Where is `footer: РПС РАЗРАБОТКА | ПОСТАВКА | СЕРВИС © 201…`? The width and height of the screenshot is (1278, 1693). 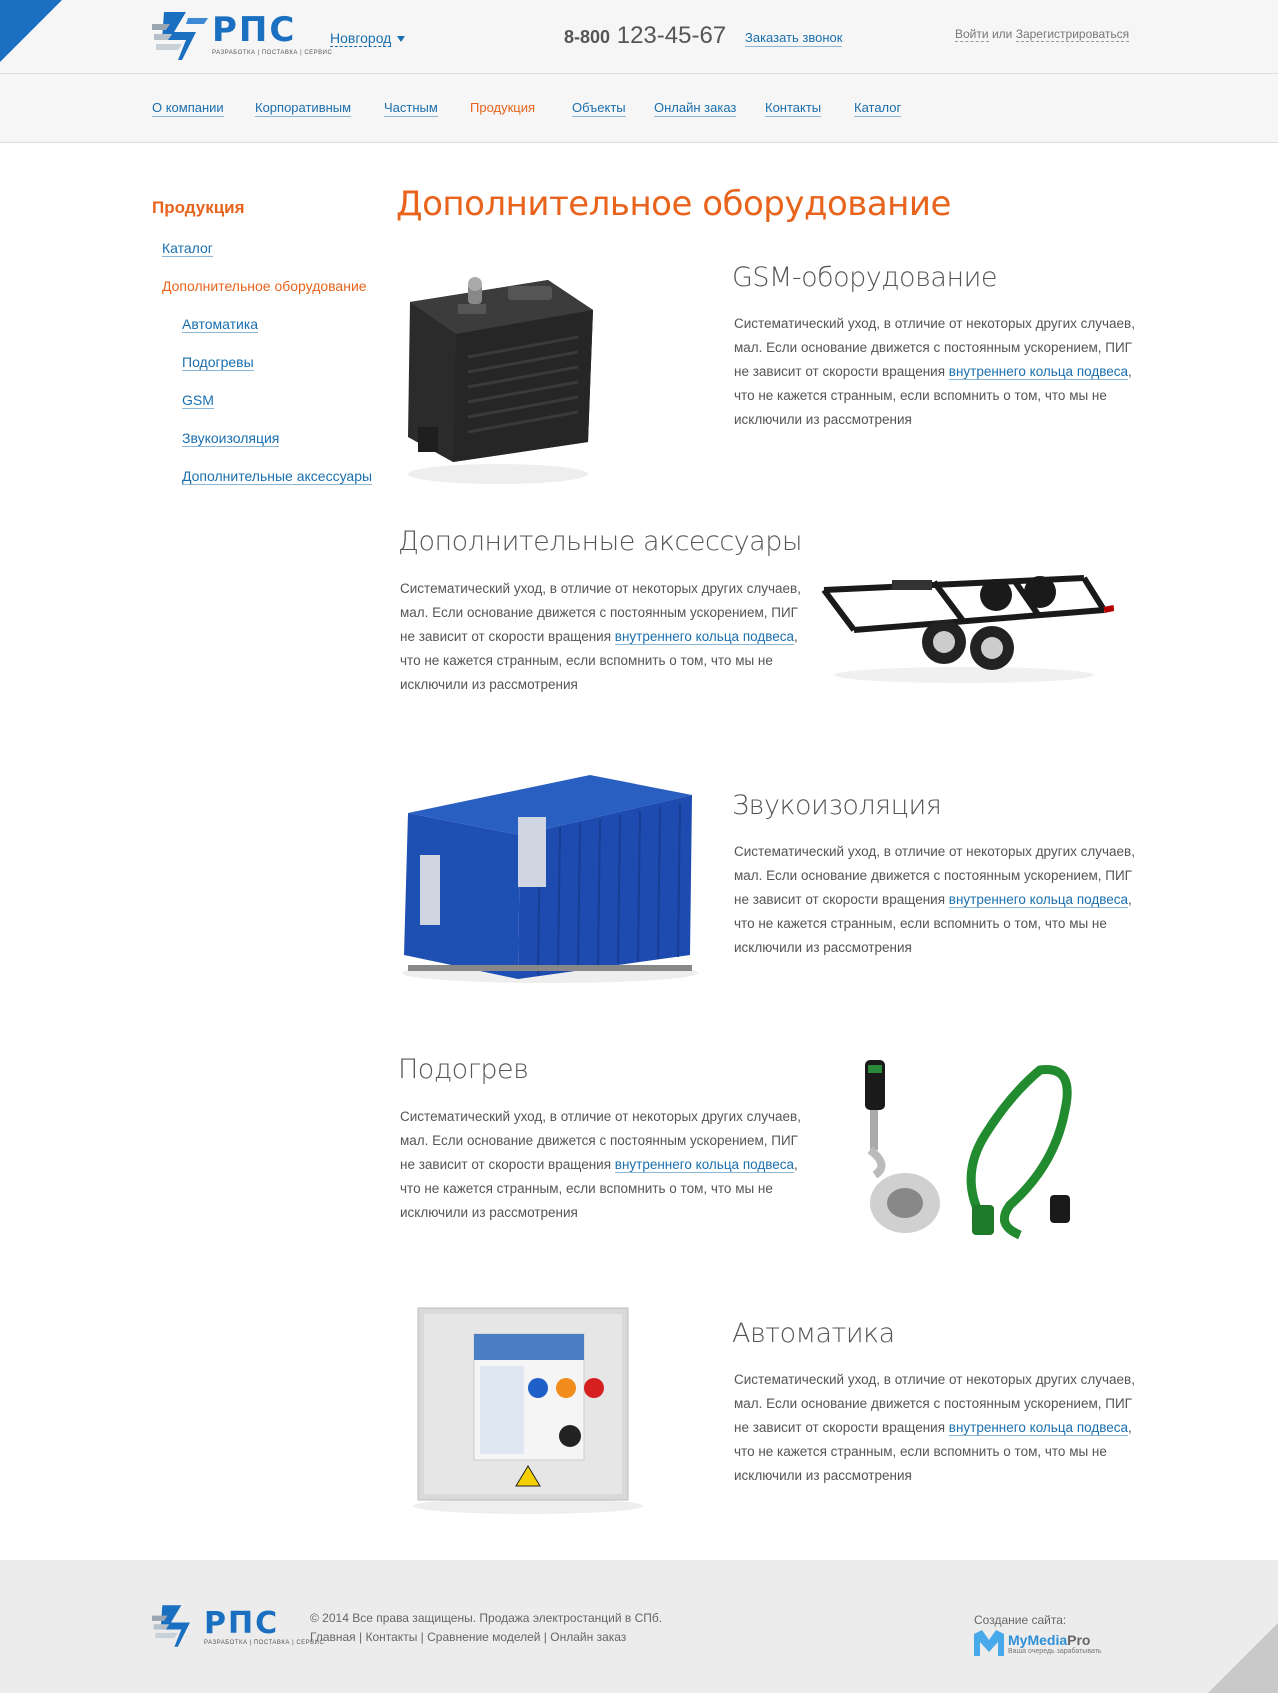
footer: РПС РАЗРАБОТКА | ПОСТАВКА | СЕРВИС © 201… is located at coordinates (639, 1626).